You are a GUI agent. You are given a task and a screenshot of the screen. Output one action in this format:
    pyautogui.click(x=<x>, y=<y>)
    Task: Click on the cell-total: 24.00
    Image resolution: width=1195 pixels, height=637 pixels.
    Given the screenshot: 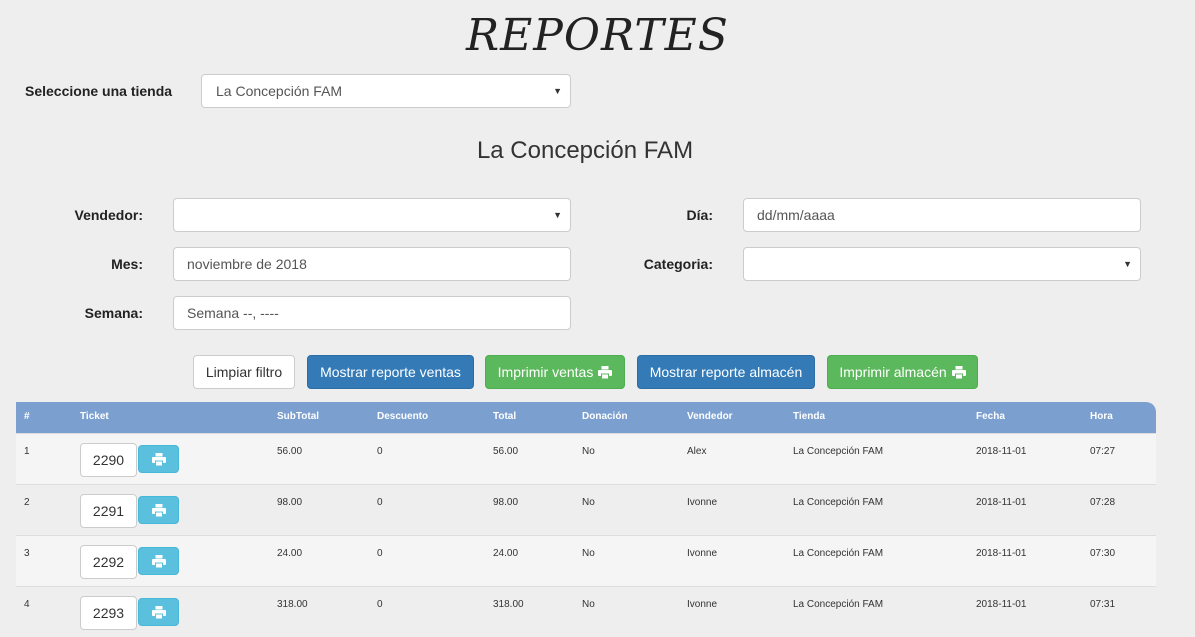 What is the action you would take?
    pyautogui.click(x=506, y=553)
    